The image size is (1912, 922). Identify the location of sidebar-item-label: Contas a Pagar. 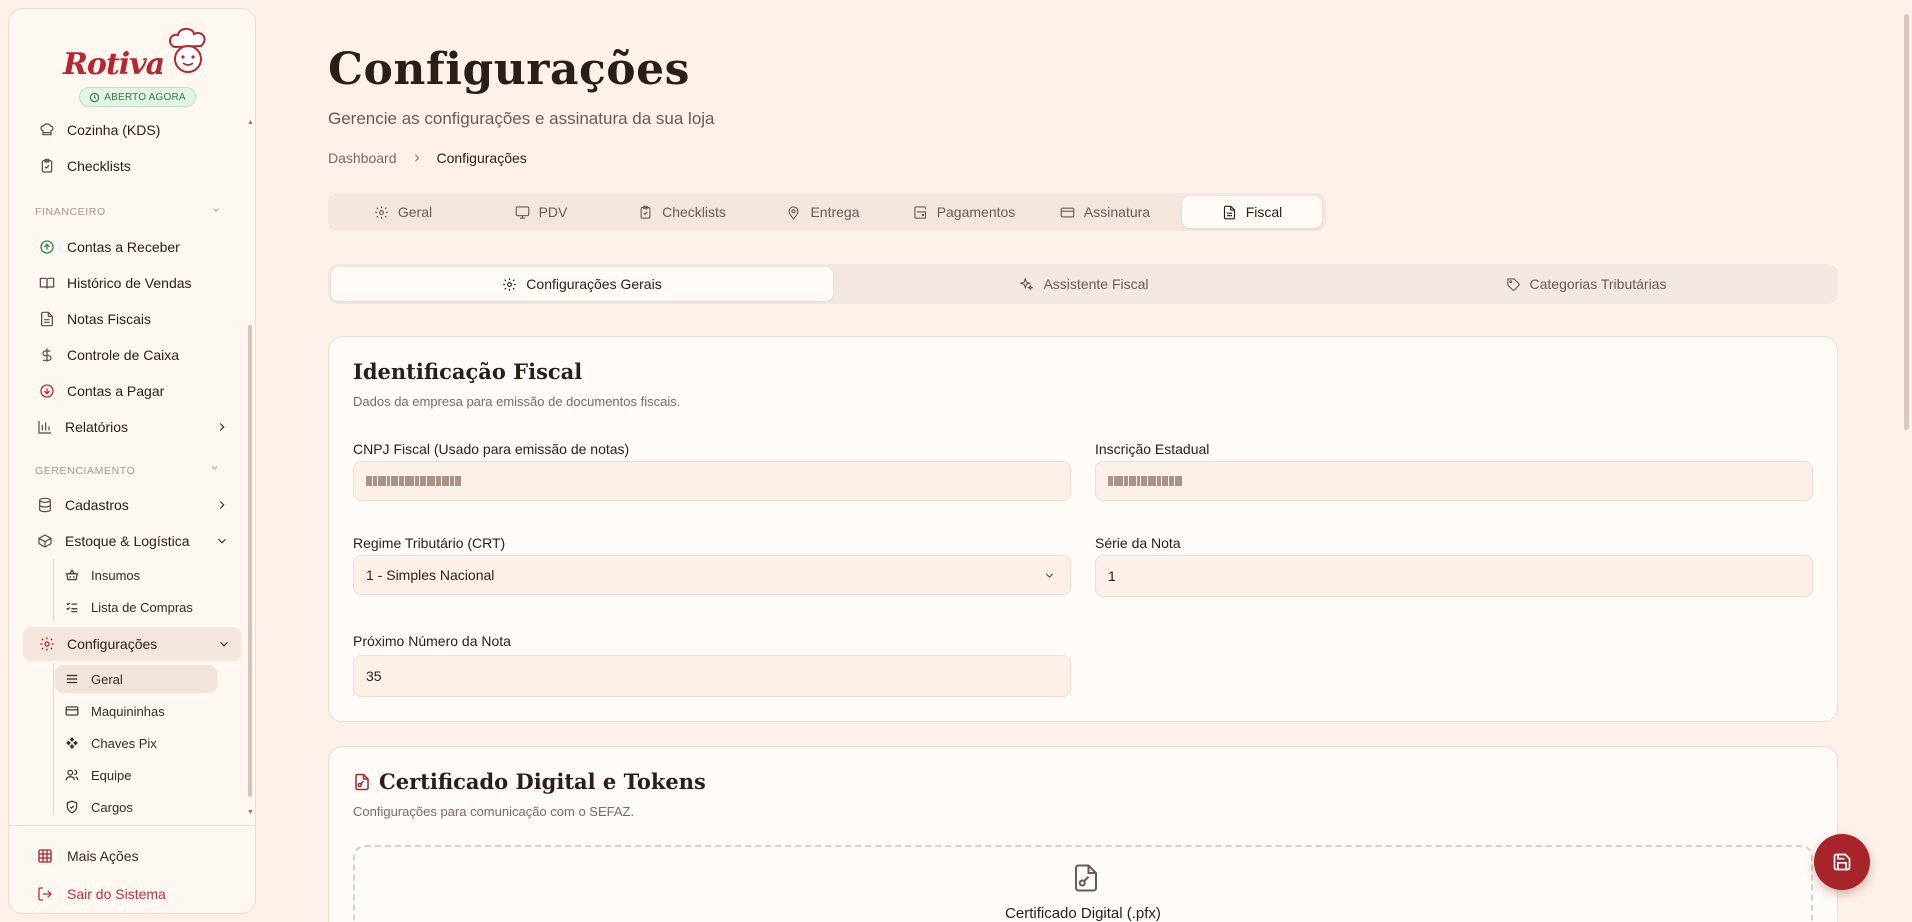
(116, 391).